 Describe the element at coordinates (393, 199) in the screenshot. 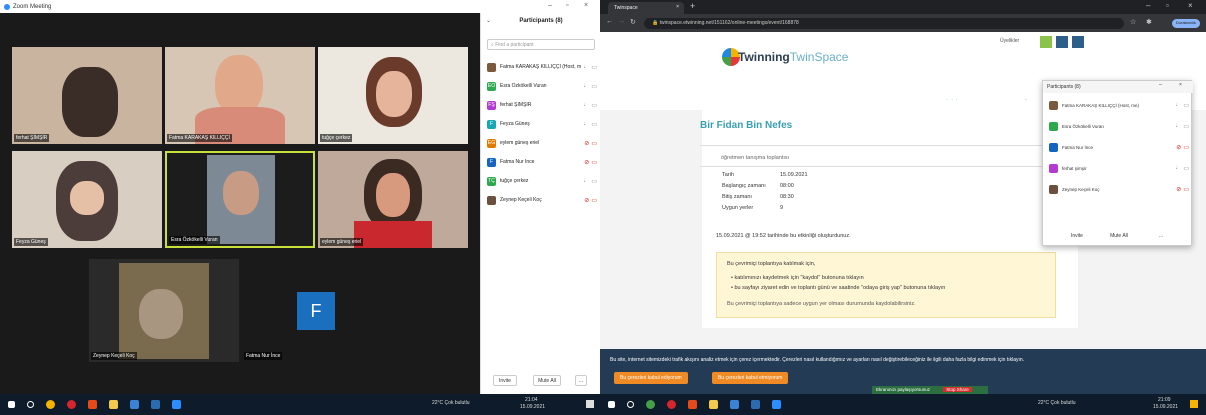

I see `video-tile: eylem güneş eriel` at that location.